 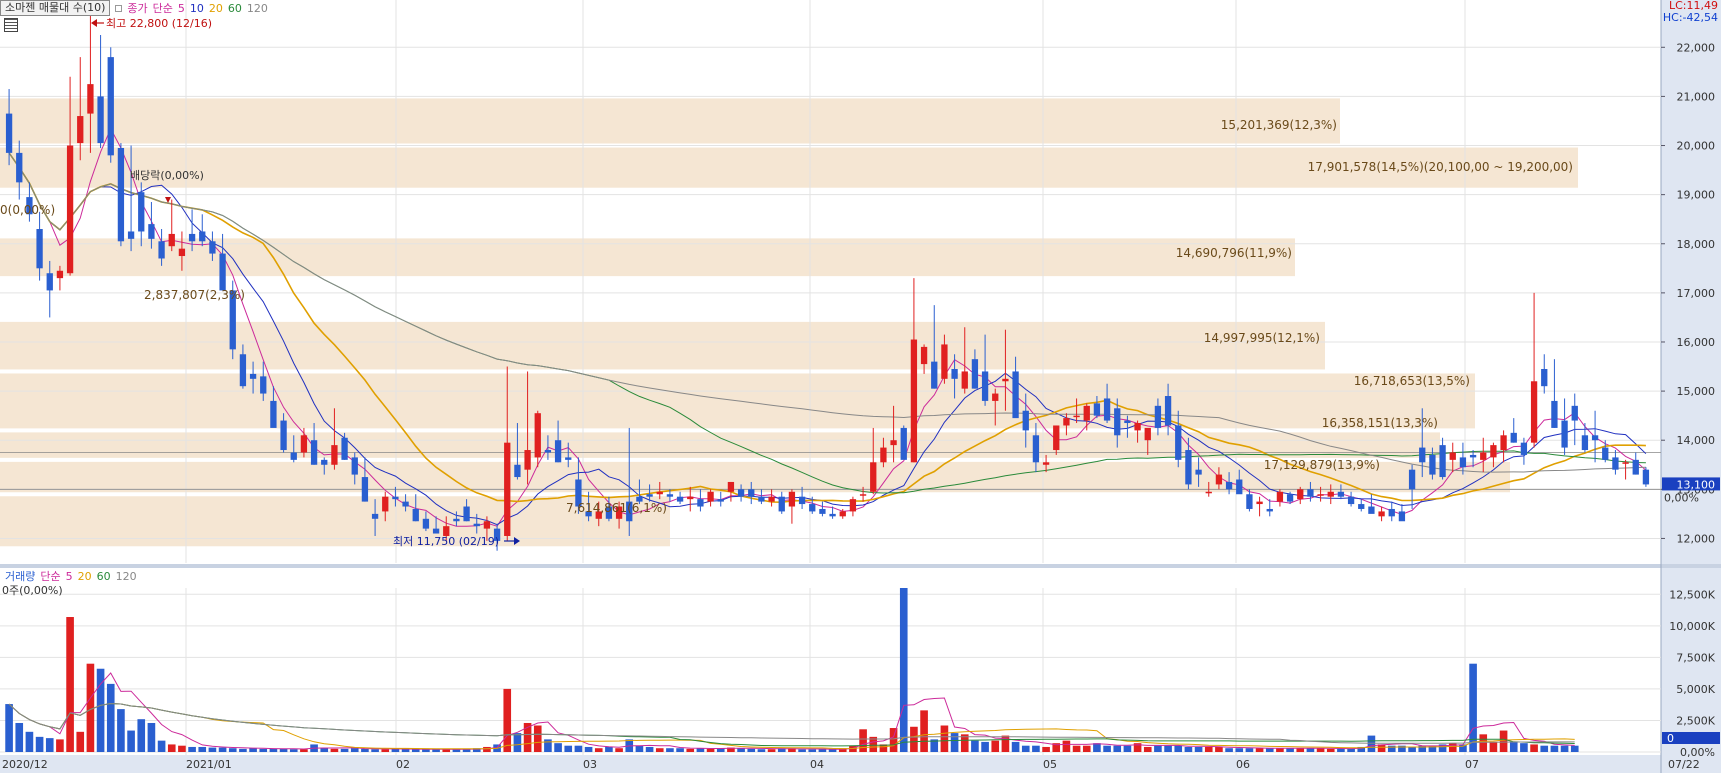 What do you see at coordinates (234, 8) in the screenshot?
I see `ma-60-label: 60` at bounding box center [234, 8].